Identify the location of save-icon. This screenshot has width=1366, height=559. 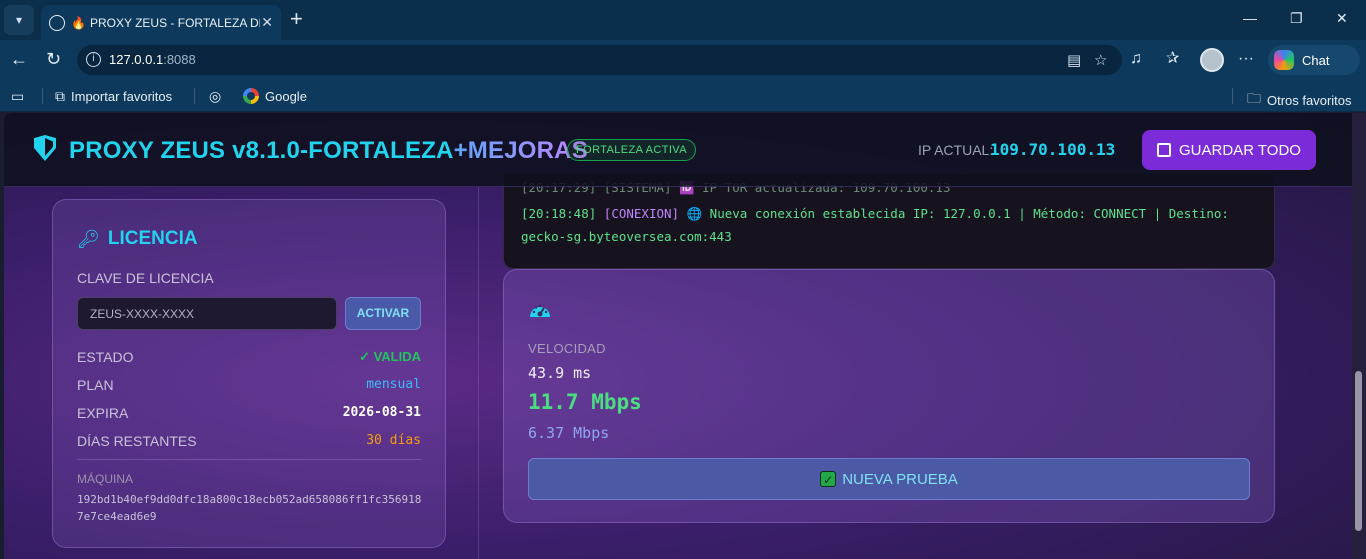
(1164, 150).